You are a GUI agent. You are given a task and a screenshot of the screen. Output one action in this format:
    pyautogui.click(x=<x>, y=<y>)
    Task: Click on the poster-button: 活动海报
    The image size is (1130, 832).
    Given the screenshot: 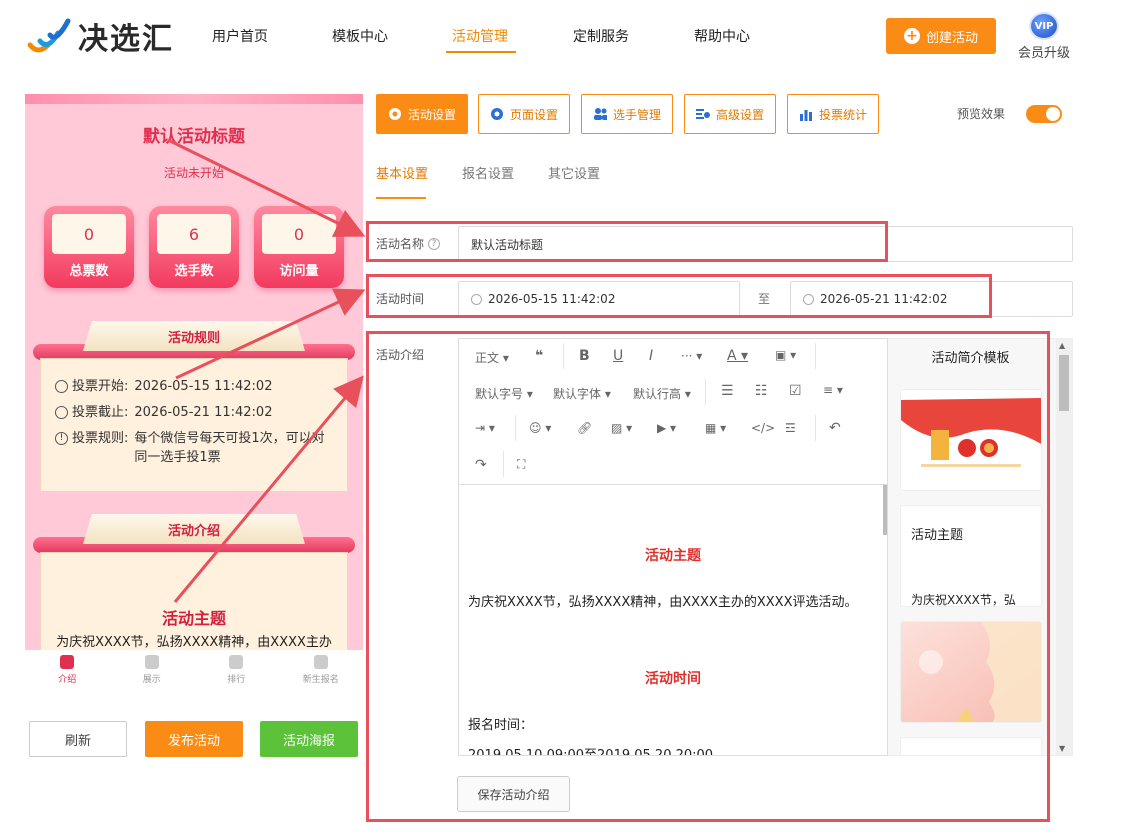 What is the action you would take?
    pyautogui.click(x=309, y=739)
    